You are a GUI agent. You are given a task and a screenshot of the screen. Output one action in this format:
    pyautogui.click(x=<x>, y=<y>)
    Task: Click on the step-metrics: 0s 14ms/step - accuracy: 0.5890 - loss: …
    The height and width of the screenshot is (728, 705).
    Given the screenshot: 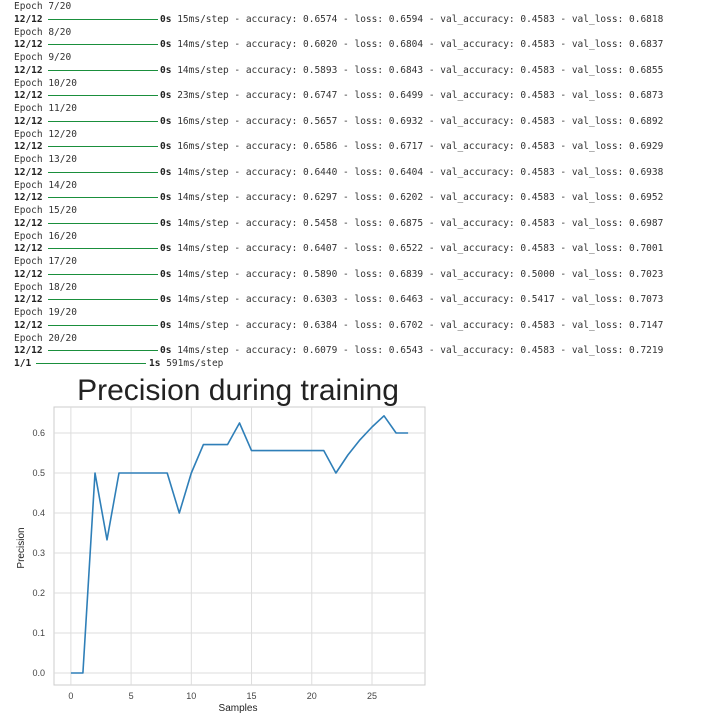 What is the action you would take?
    pyautogui.click(x=411, y=274)
    